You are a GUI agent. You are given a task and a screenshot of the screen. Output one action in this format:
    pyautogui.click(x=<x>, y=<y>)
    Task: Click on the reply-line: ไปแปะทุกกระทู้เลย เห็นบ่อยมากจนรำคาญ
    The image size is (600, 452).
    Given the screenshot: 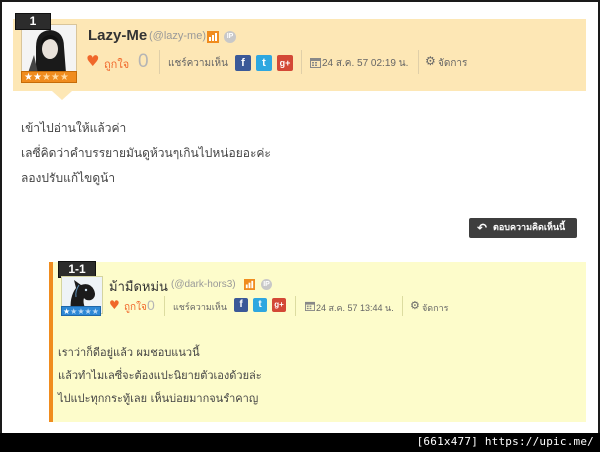 What is the action you would take?
    pyautogui.click(x=158, y=398)
    